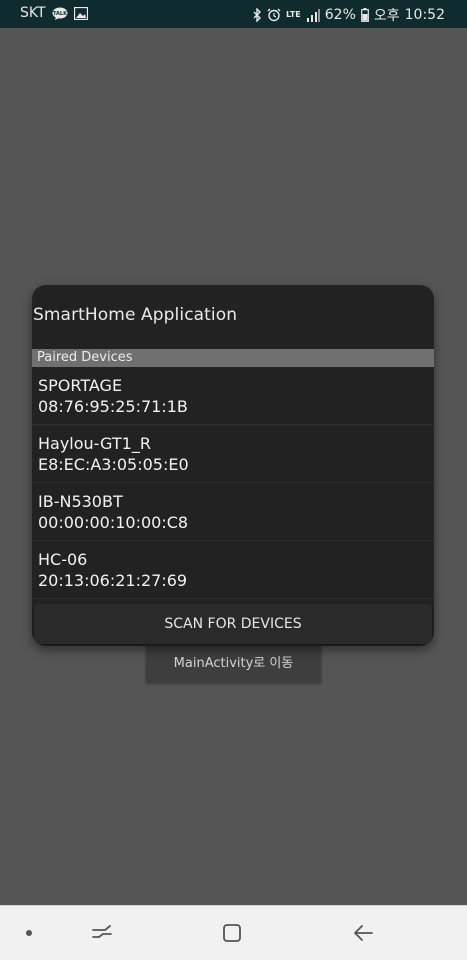 This screenshot has width=467, height=960. What do you see at coordinates (113, 522) in the screenshot?
I see `device-address: 00:00:00:10:00:C8` at bounding box center [113, 522].